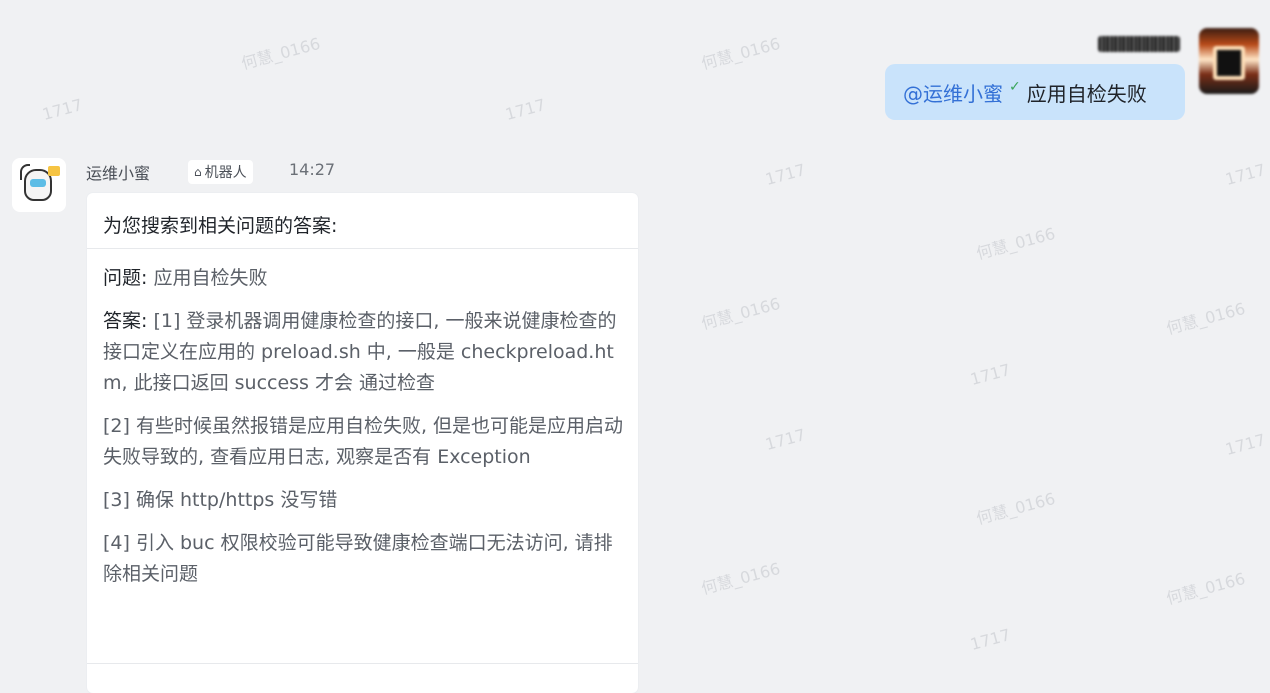 The width and height of the screenshot is (1270, 693). Describe the element at coordinates (362, 663) in the screenshot. I see `card-footer-divider` at that location.